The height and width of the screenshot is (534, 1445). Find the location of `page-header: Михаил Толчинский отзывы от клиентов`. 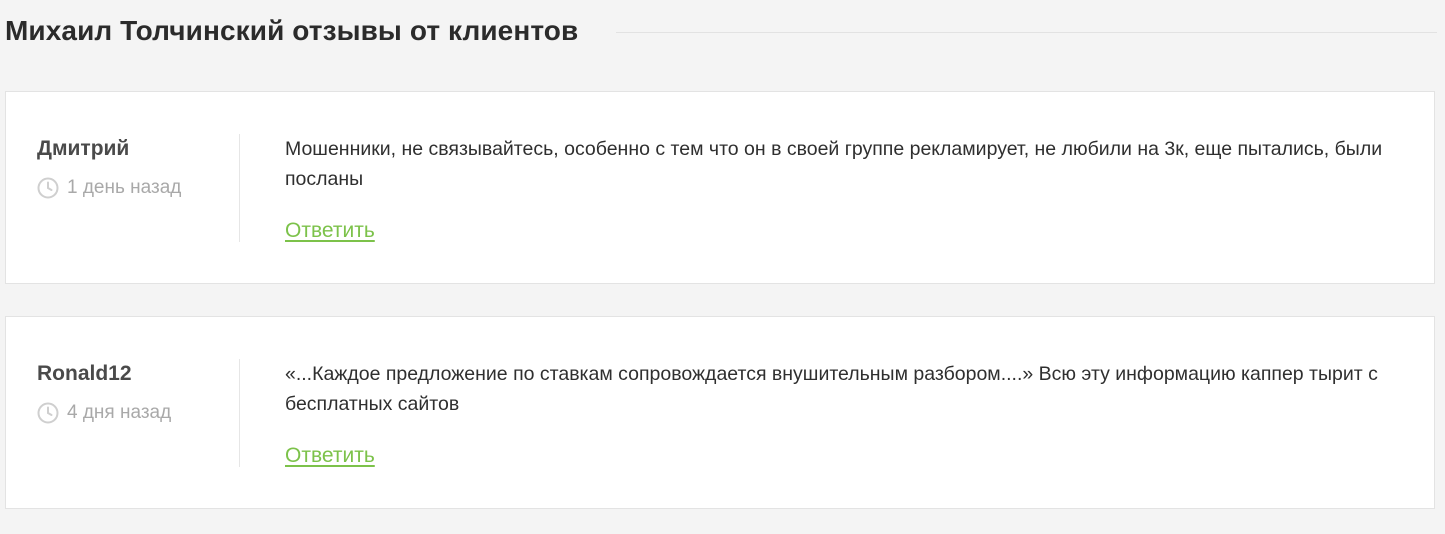

page-header: Михаил Толчинский отзывы от клиентов is located at coordinates (721, 31).